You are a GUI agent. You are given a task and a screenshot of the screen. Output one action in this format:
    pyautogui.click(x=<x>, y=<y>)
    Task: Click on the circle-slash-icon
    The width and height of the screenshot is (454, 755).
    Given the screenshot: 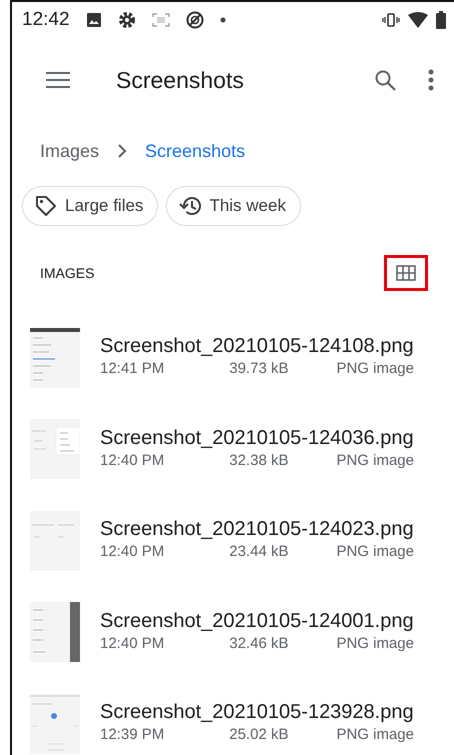 What is the action you would take?
    pyautogui.click(x=195, y=20)
    